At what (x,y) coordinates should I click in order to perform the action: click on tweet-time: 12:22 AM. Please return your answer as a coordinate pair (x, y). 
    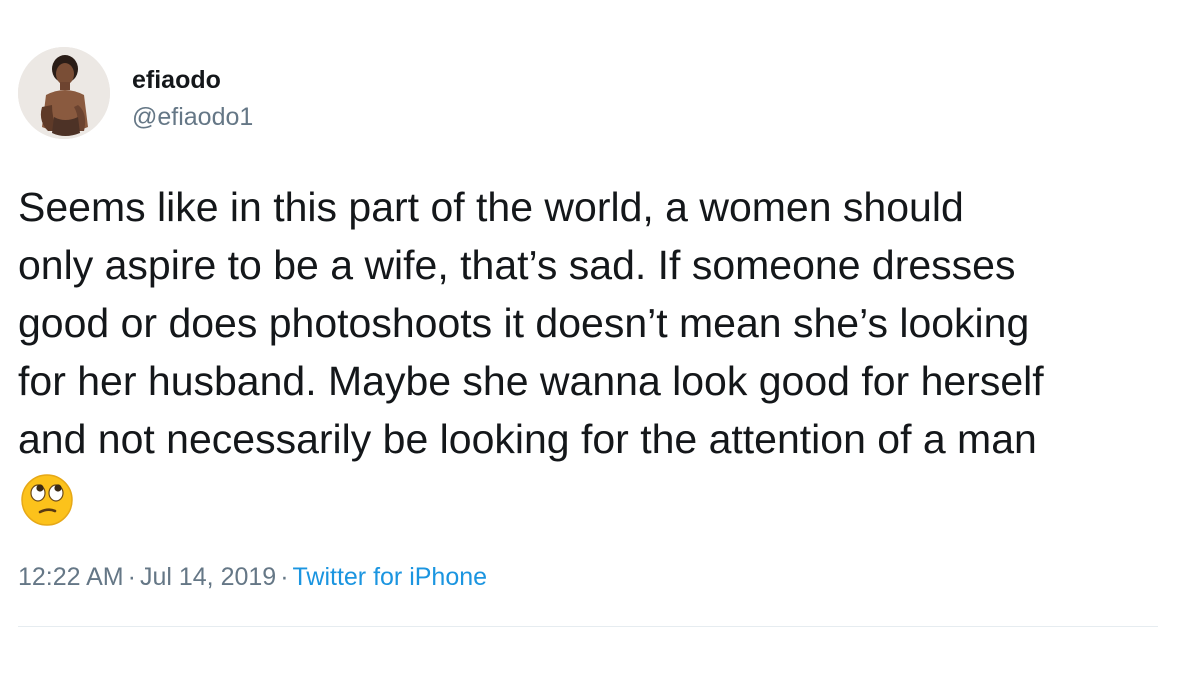
    Looking at the image, I should click on (71, 577).